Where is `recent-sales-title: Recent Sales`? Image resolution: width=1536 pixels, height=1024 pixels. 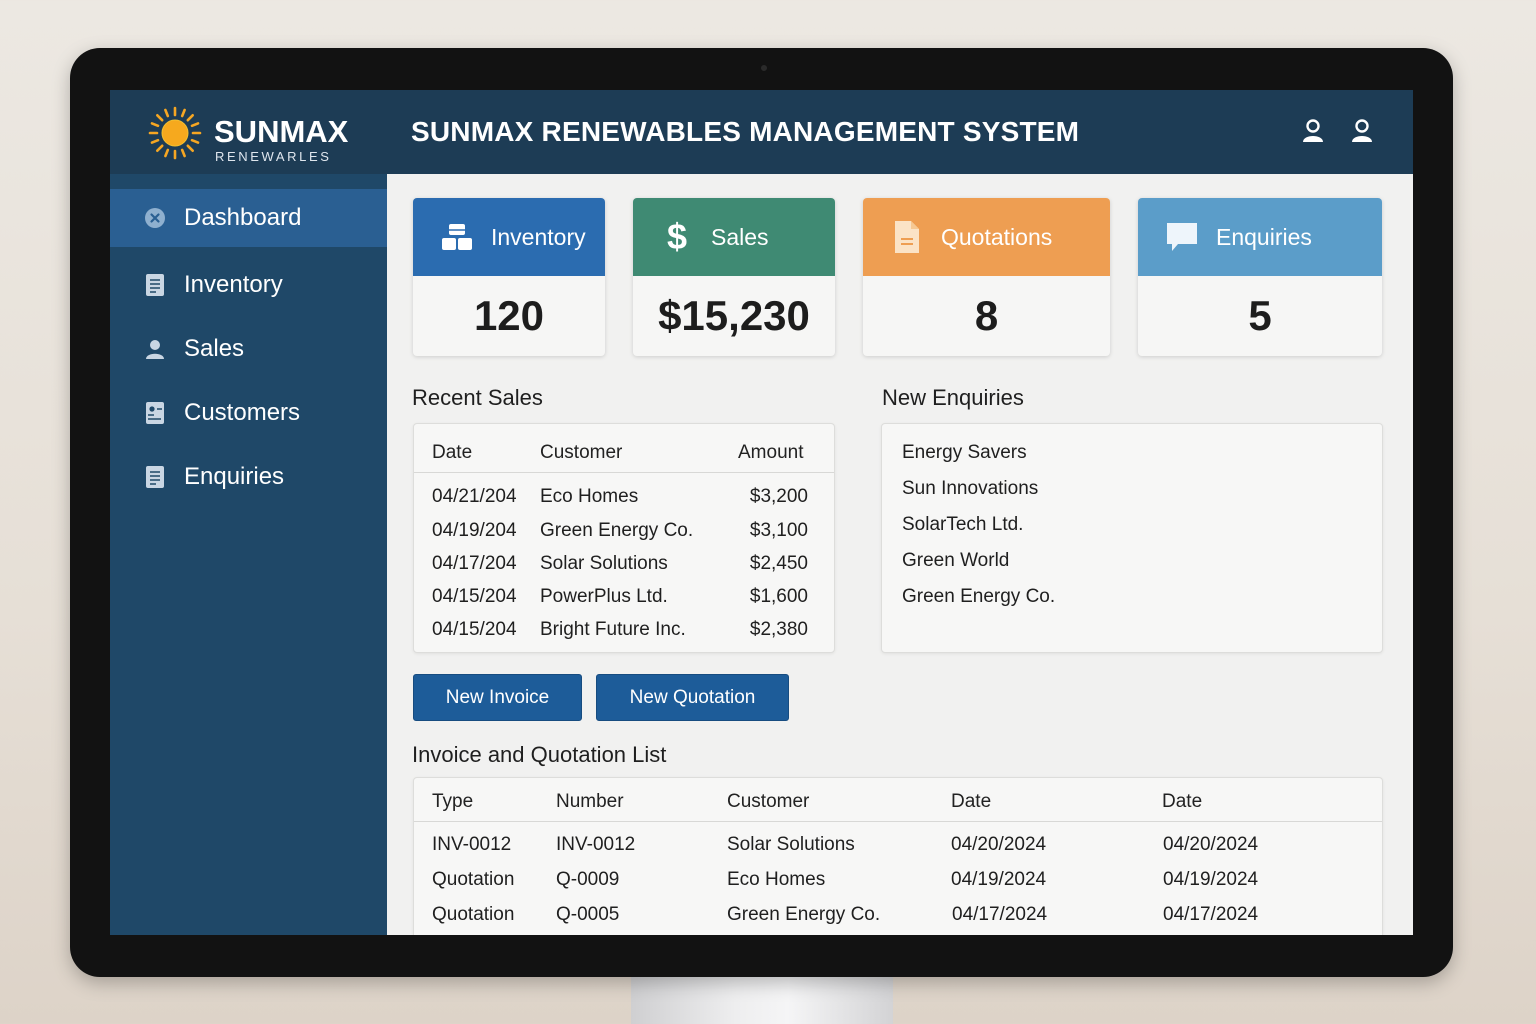
recent-sales-title: Recent Sales is located at coordinates (477, 397).